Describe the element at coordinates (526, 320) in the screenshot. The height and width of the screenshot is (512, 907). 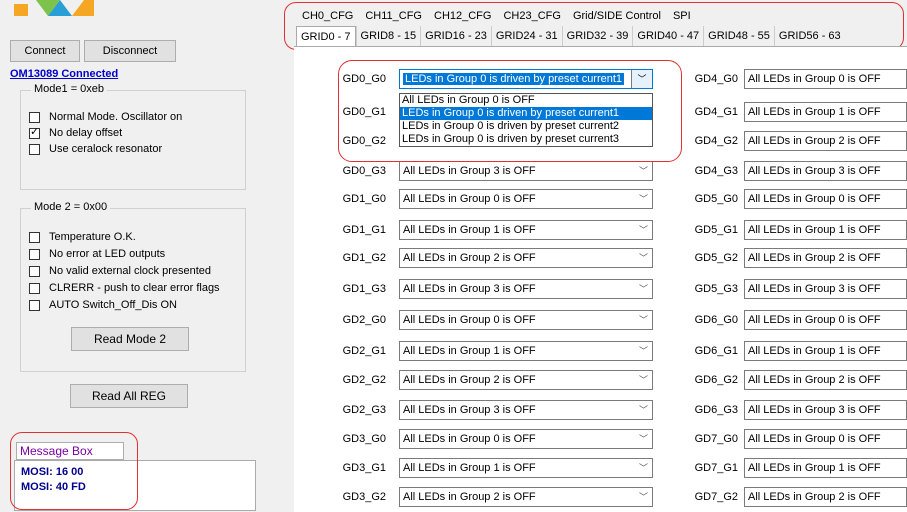
I see `gd2-g0-select: All LEDs in Group 0 is OFF ﹀` at that location.